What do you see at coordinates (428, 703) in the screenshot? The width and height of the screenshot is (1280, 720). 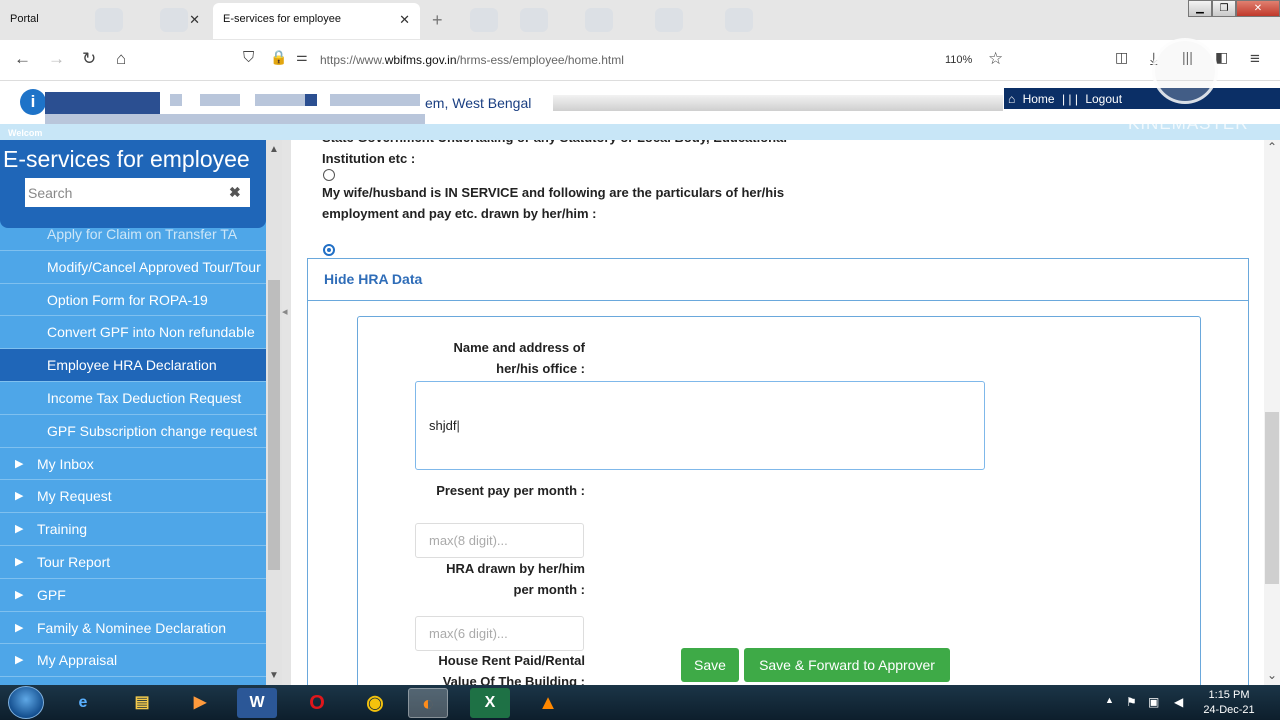 I see `firefox-icon: ◐` at bounding box center [428, 703].